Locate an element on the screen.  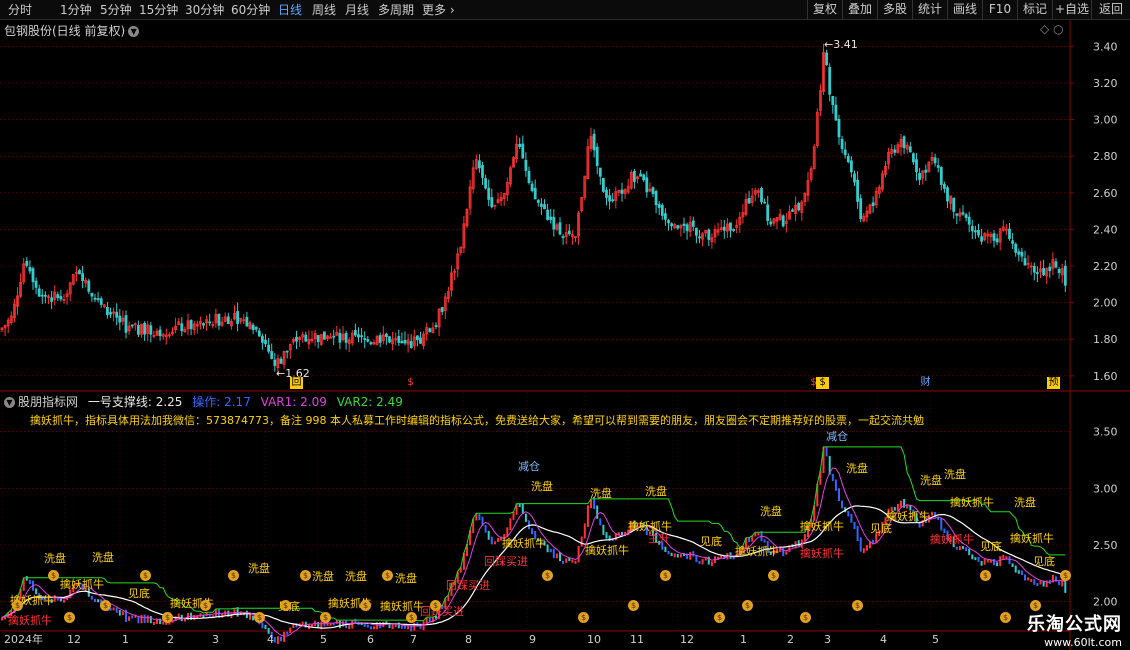
indicator-tick-label: 2.50 is located at coordinates (1105, 545).